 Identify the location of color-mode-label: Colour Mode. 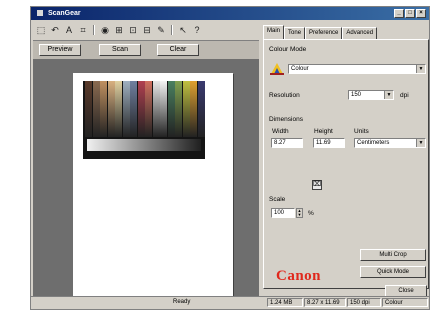
(288, 49).